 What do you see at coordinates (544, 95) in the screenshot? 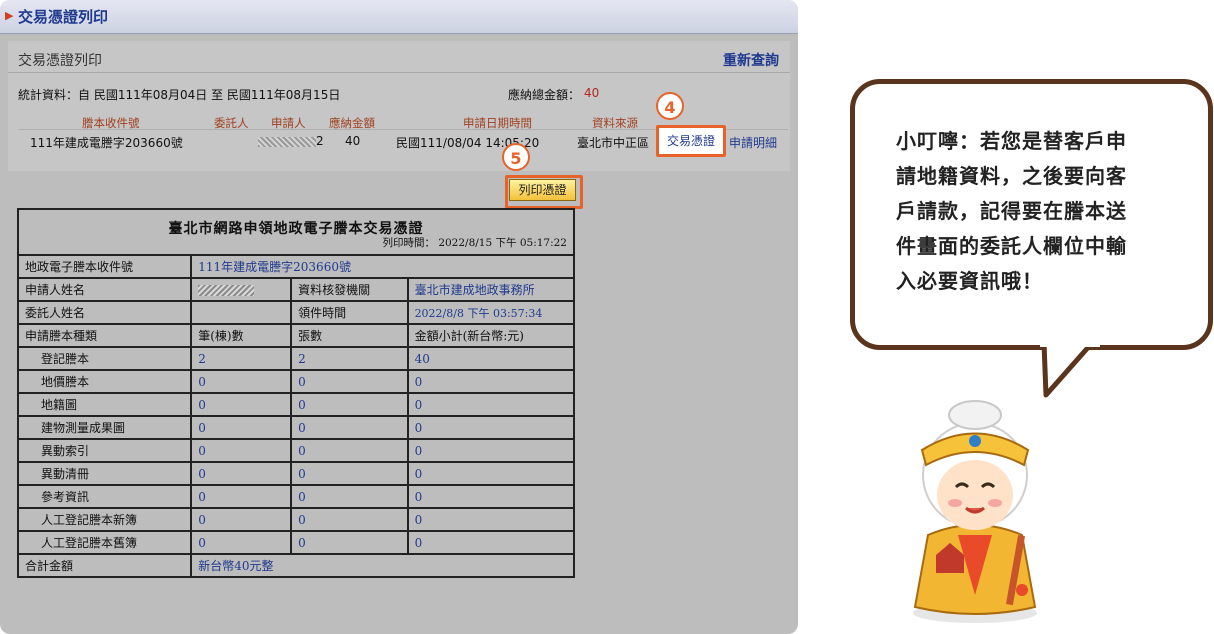
I see `total-label: 應納總金額：` at bounding box center [544, 95].